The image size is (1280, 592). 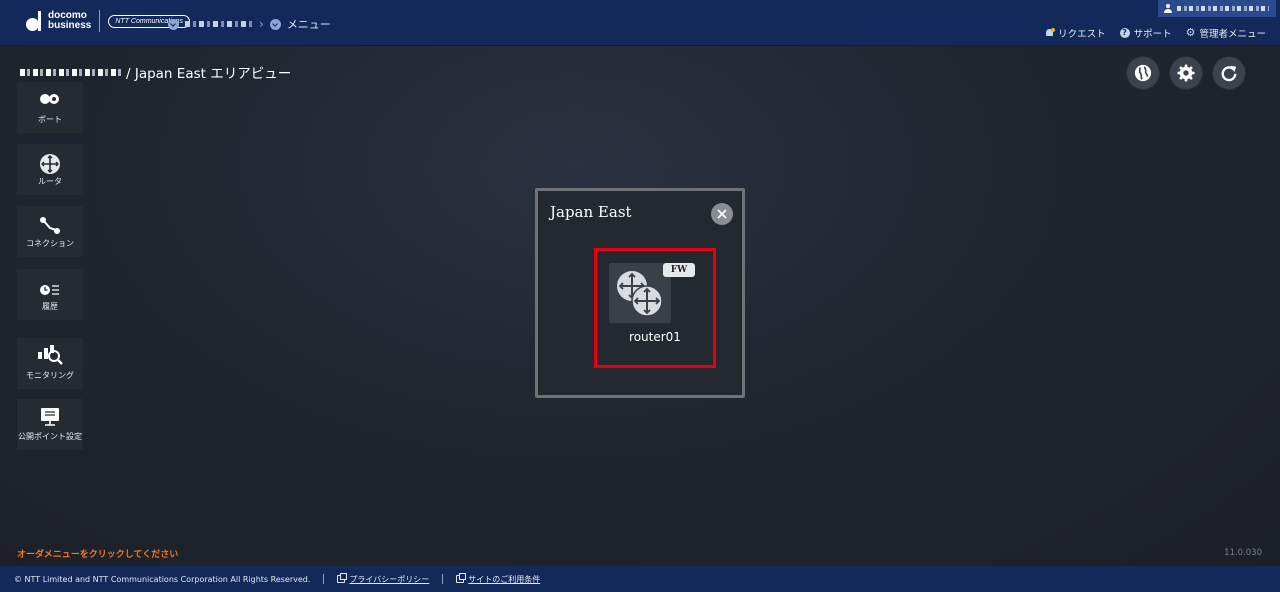 I want to click on settings-button, so click(x=1186, y=73).